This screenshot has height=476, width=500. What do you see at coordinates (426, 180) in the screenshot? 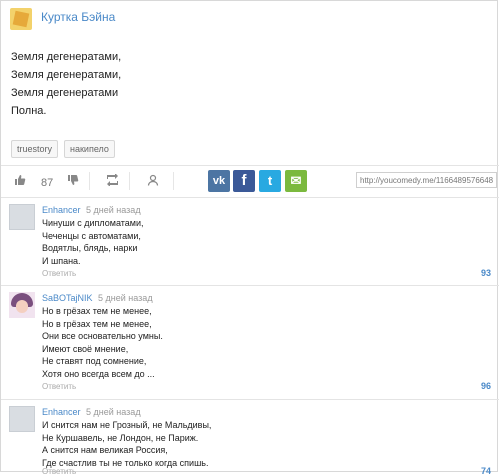
I see `post-link-field` at bounding box center [426, 180].